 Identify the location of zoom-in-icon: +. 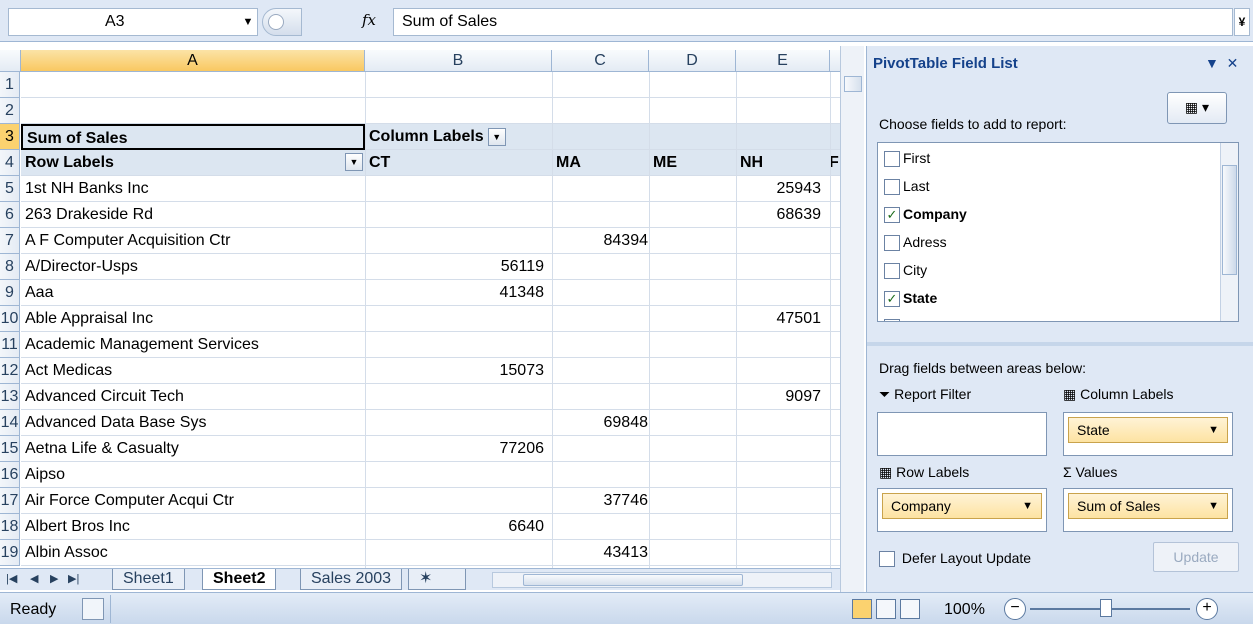
(1207, 609).